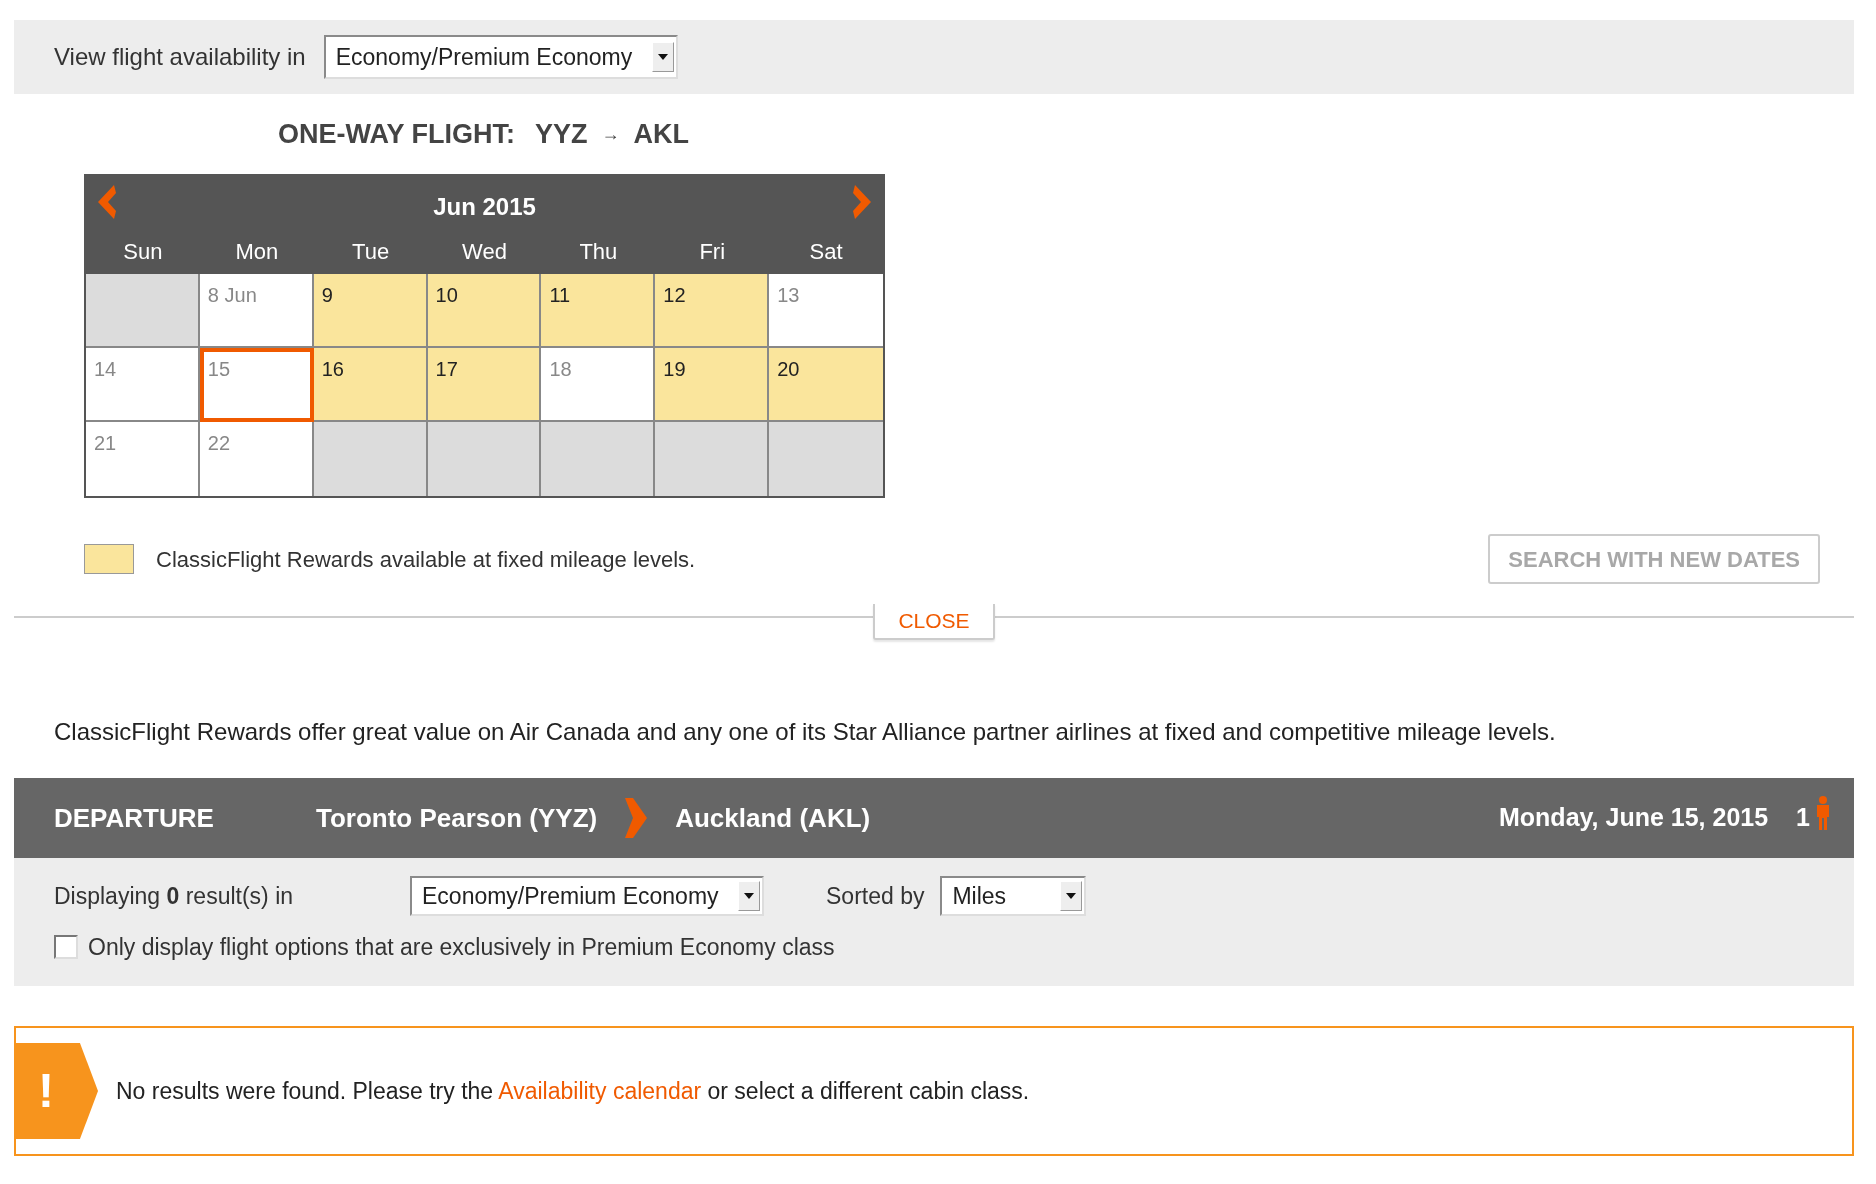 The height and width of the screenshot is (1184, 1876). Describe the element at coordinates (370, 311) in the screenshot. I see `calendar-day: 9` at that location.